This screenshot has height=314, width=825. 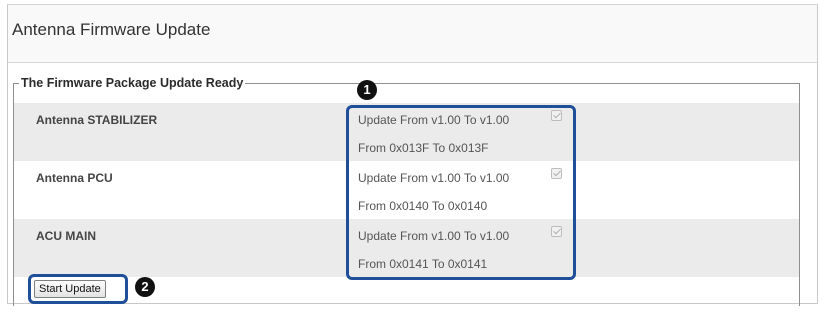 What do you see at coordinates (97, 120) in the screenshot?
I see `firmware-name: Antenna STABILIZER` at bounding box center [97, 120].